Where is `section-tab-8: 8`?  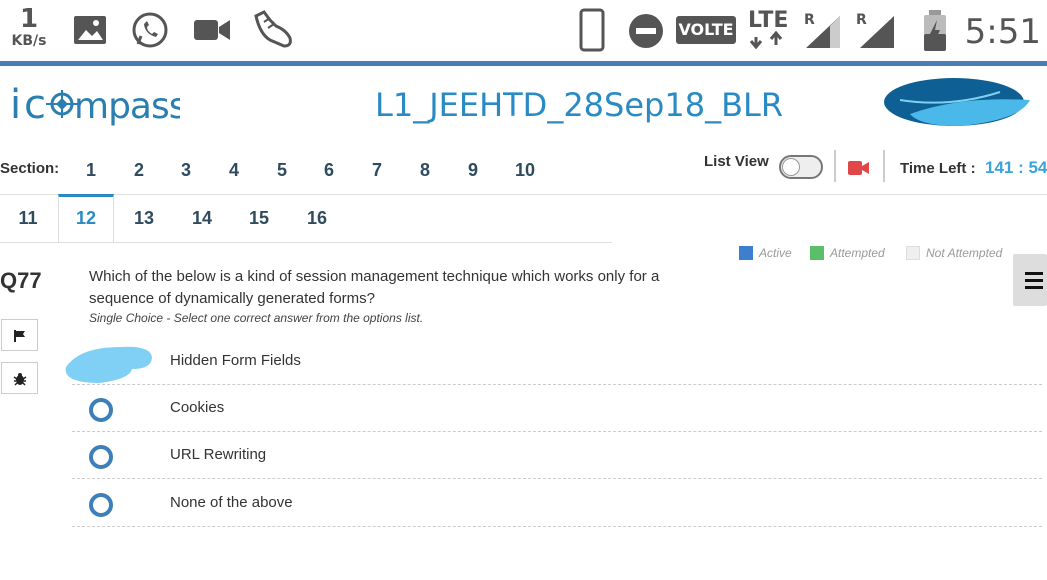
section-tab-8: 8 is located at coordinates (425, 170).